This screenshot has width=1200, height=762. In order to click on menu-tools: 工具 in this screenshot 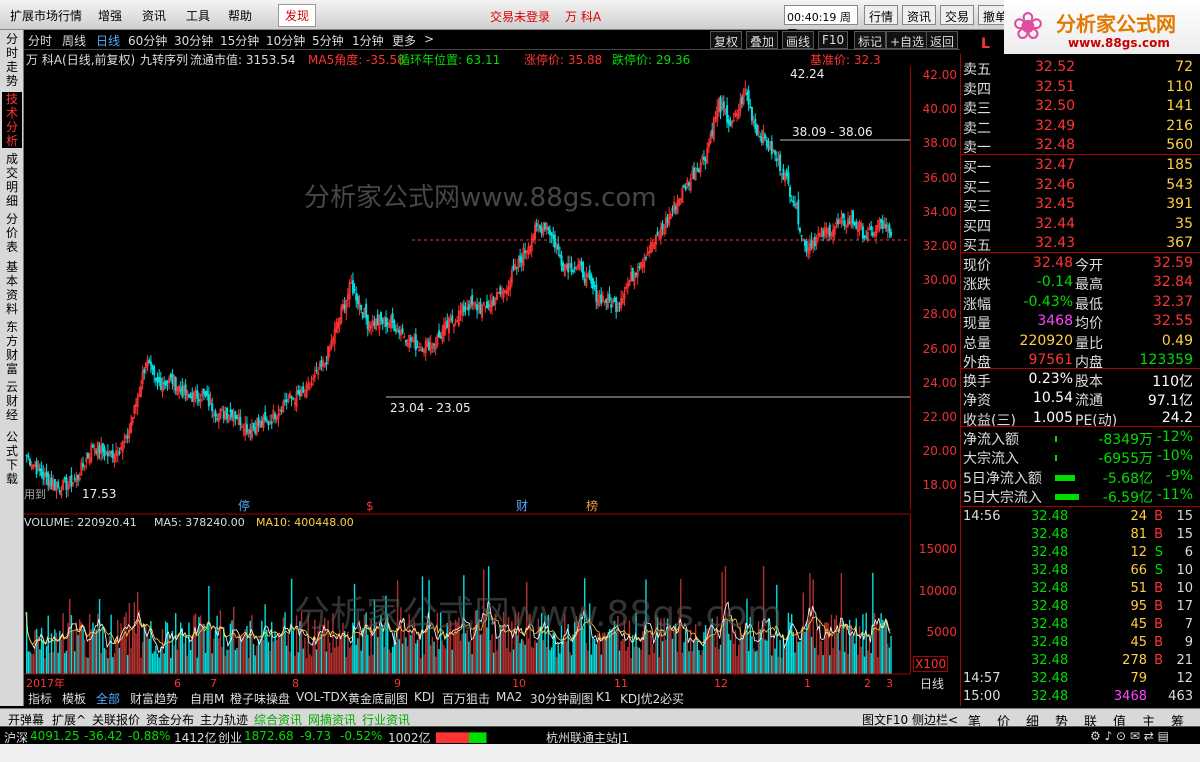, I will do `click(198, 15)`.